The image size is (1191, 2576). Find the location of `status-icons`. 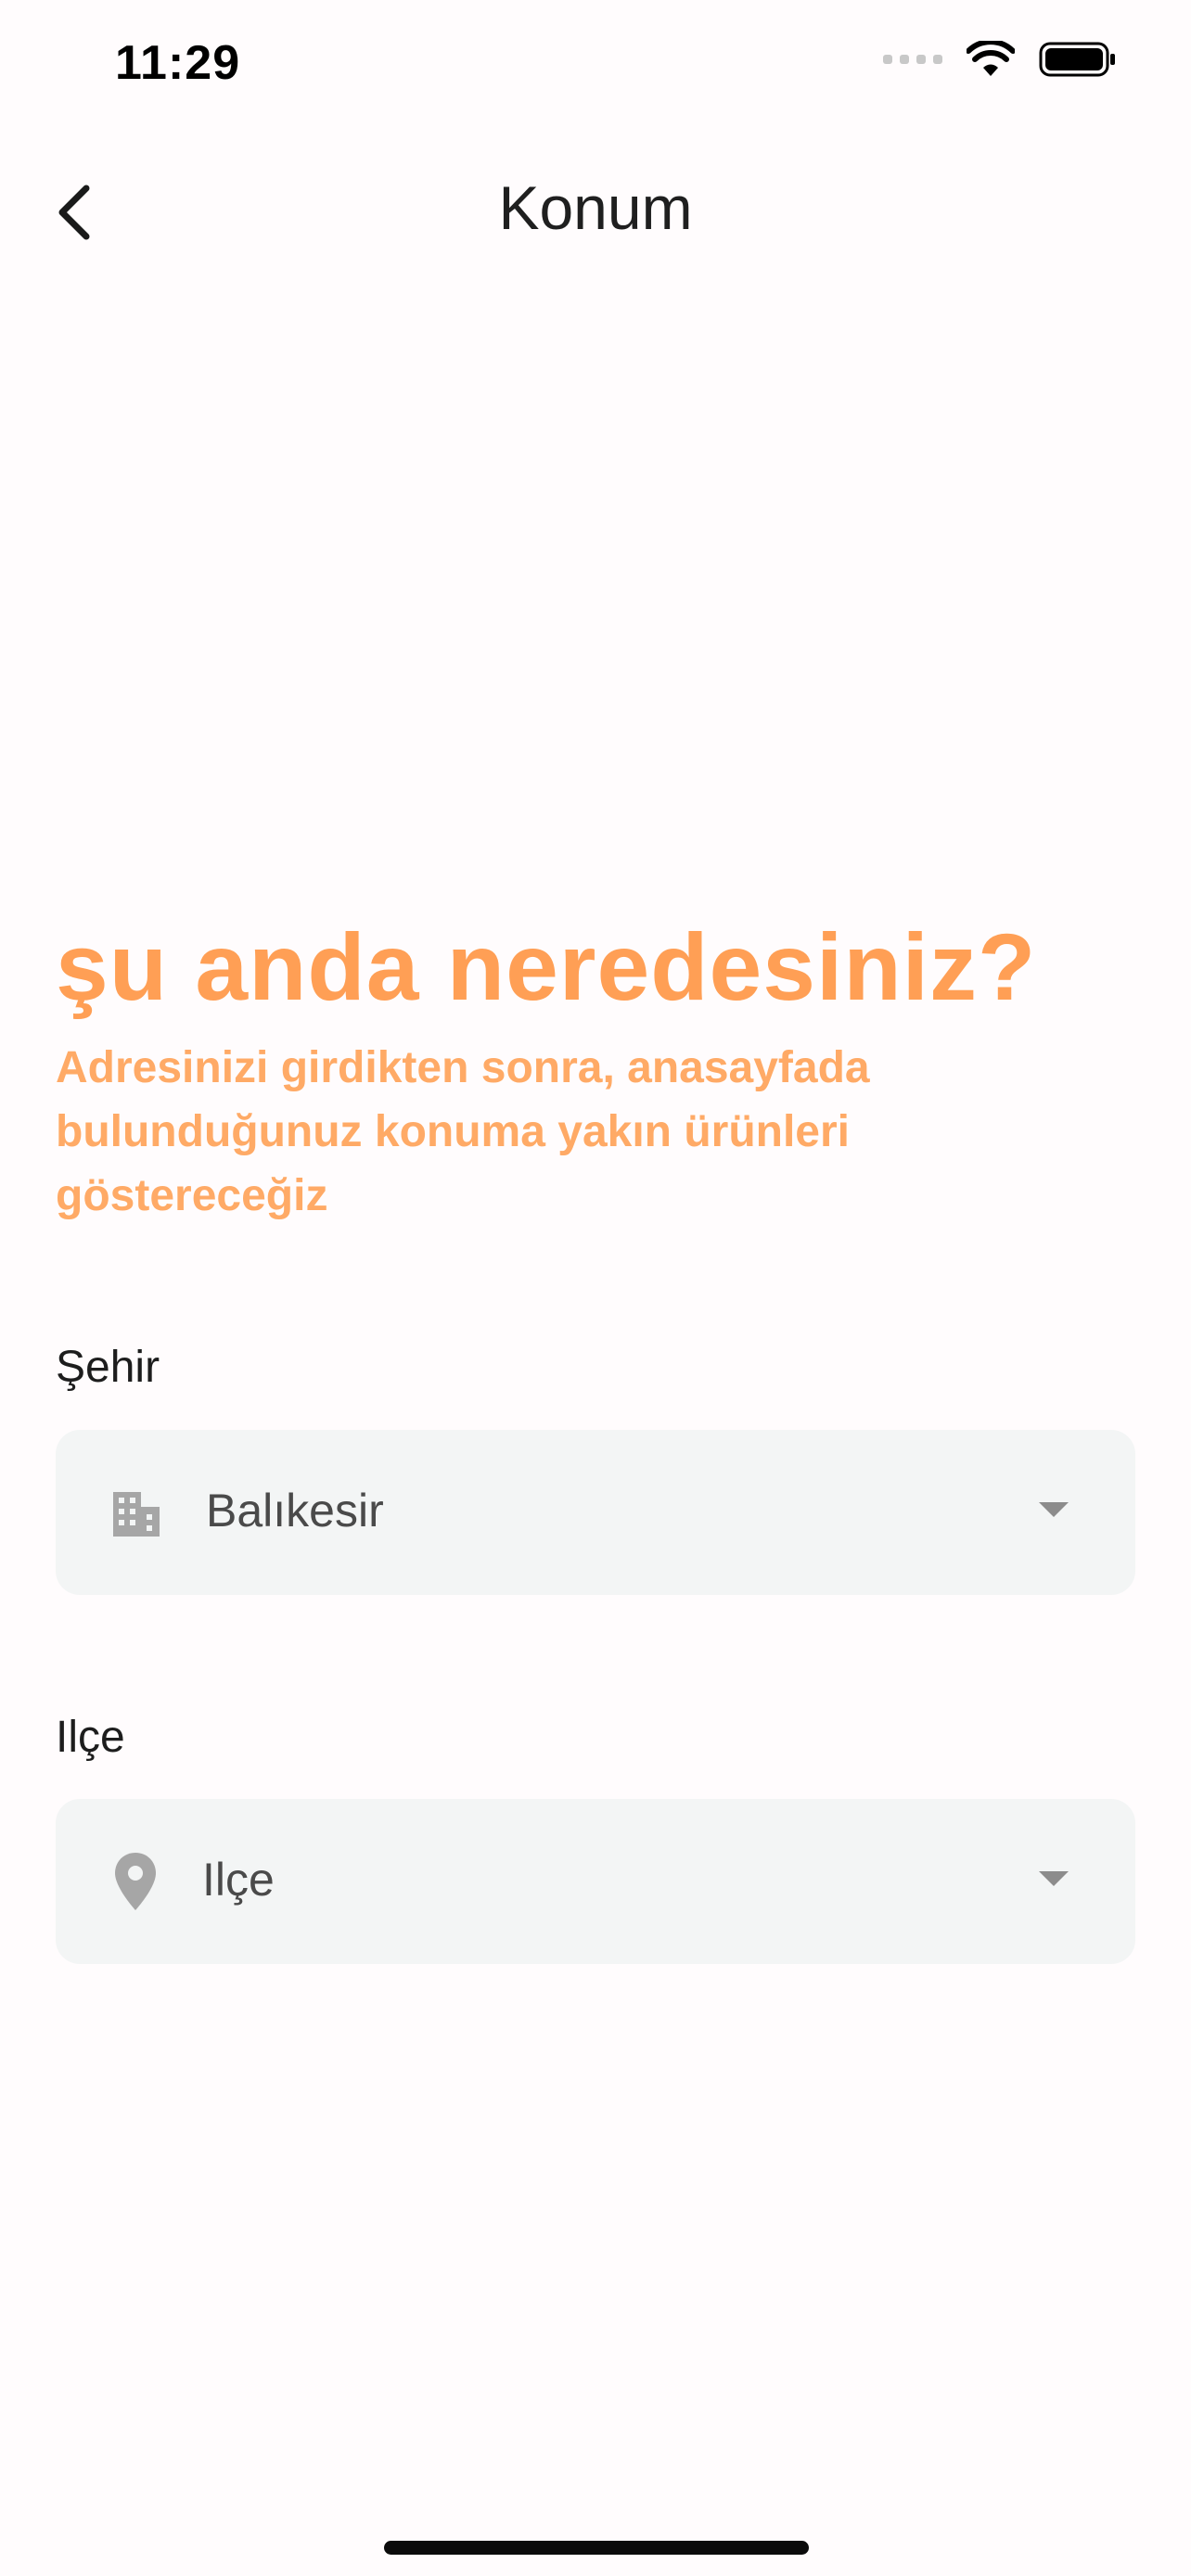

status-icons is located at coordinates (1000, 59).